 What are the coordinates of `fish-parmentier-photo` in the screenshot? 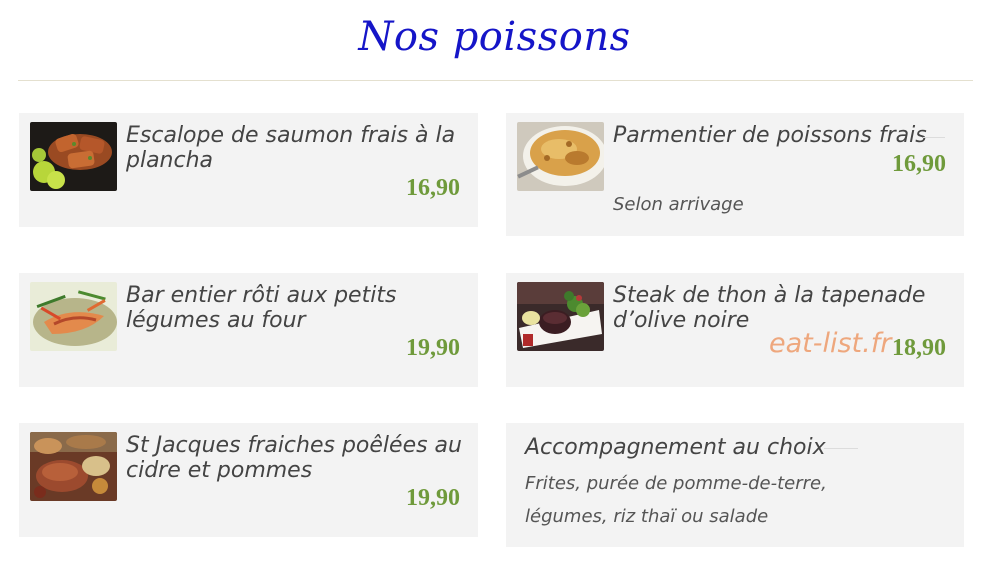 It's located at (560, 156).